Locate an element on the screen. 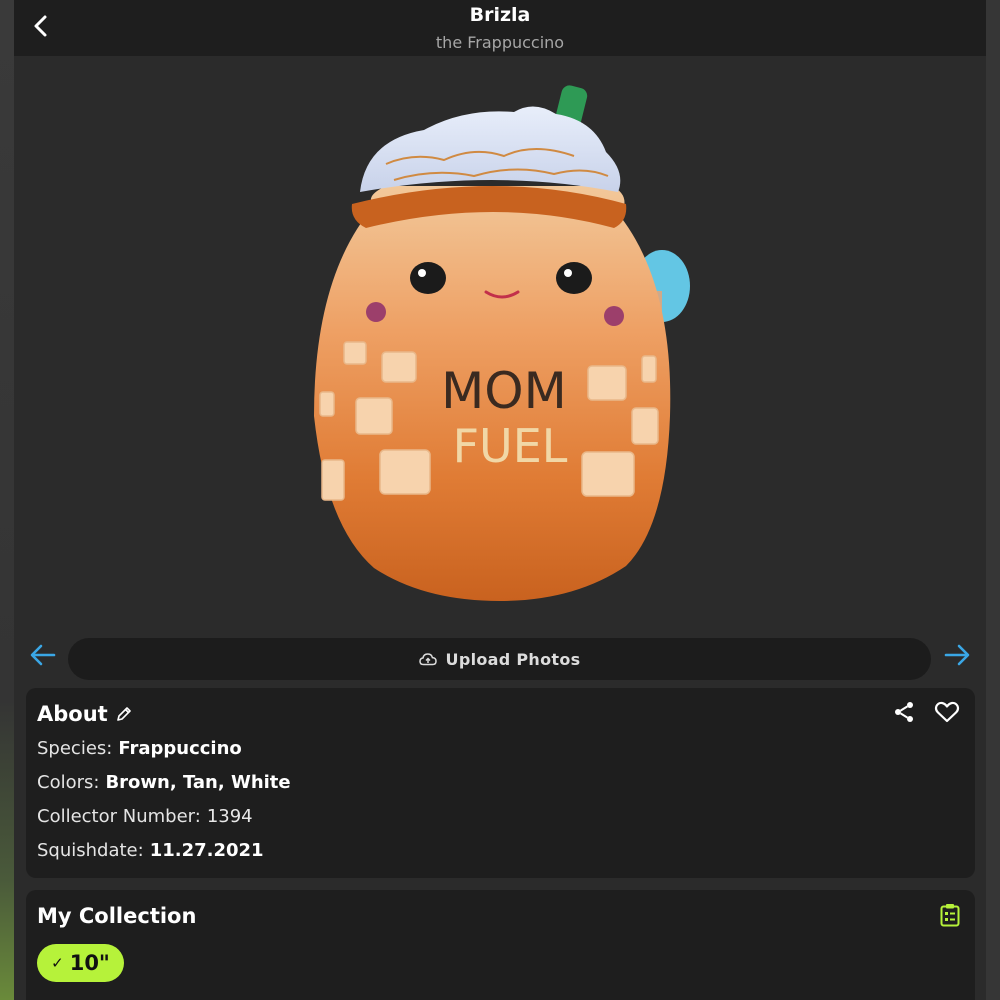 The width and height of the screenshot is (1000, 1000). checklist-button is located at coordinates (950, 915).